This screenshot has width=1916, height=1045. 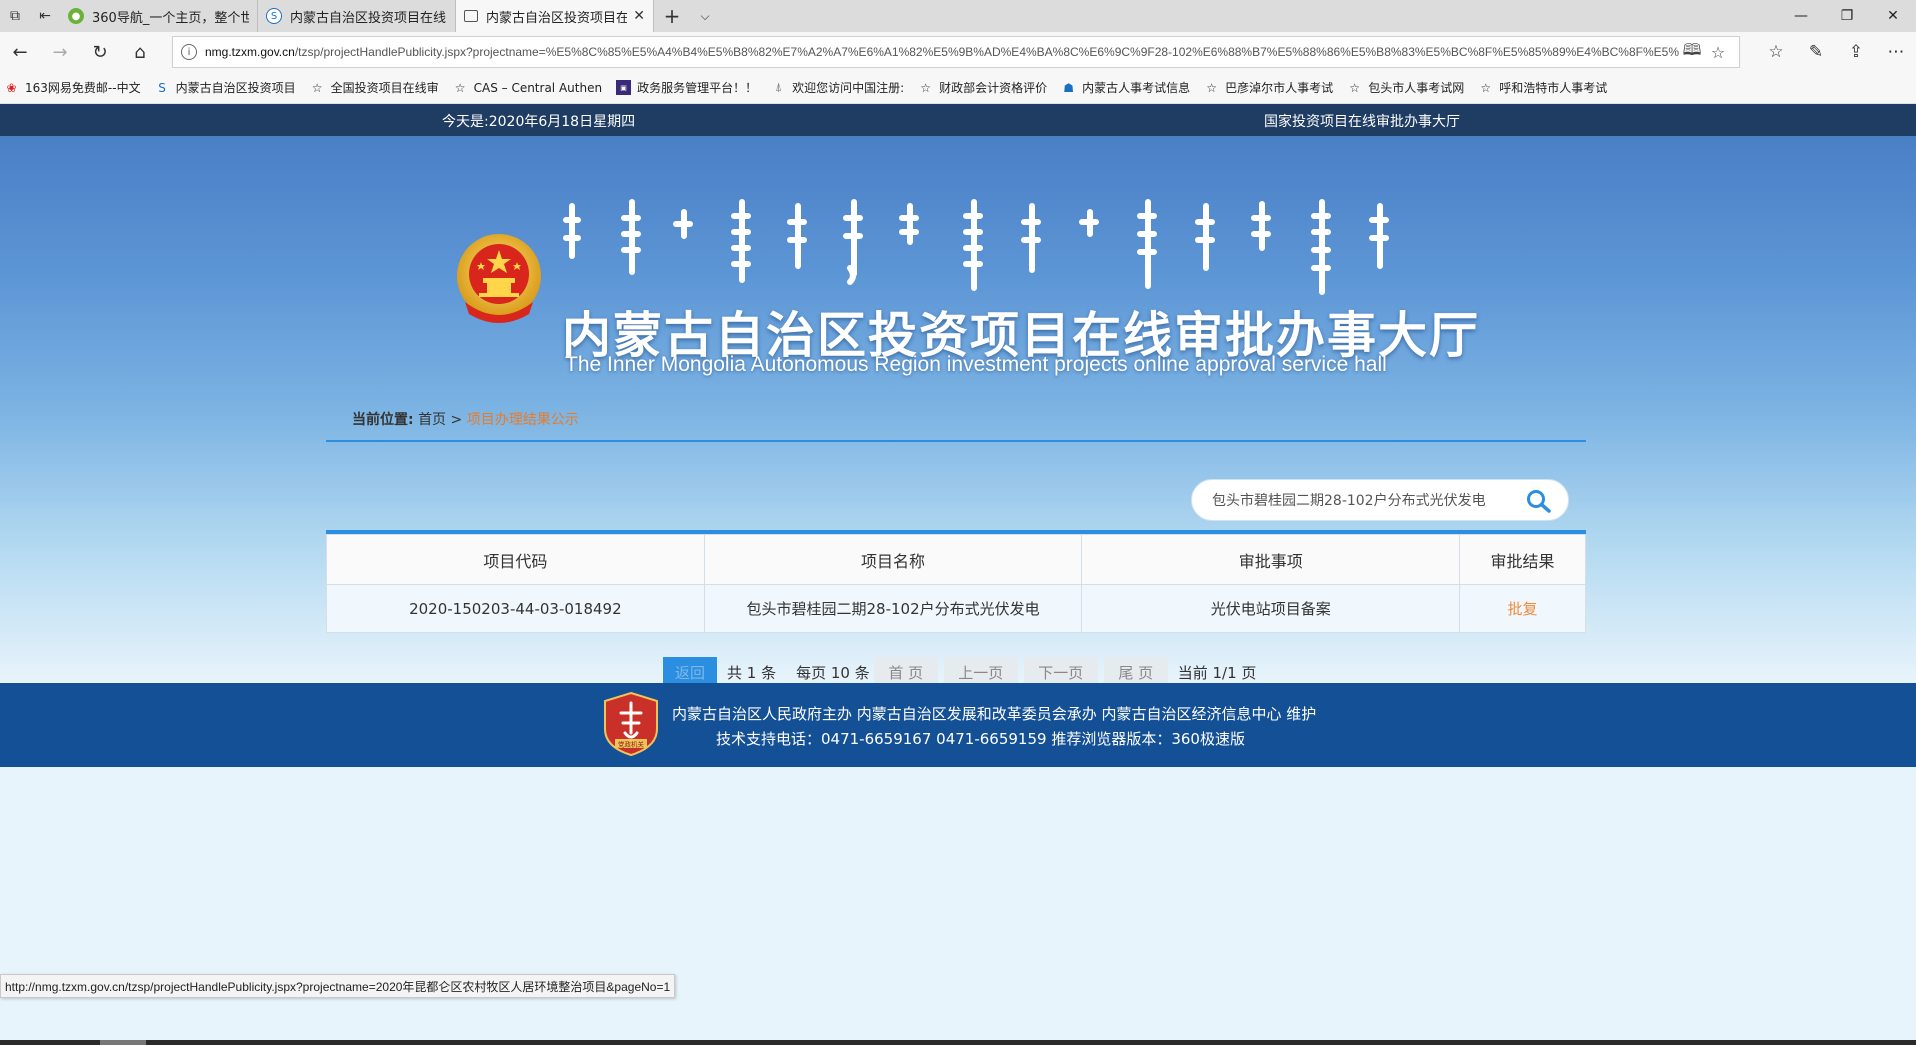 What do you see at coordinates (1692, 52) in the screenshot?
I see `reading-view-icon: 🕮` at bounding box center [1692, 52].